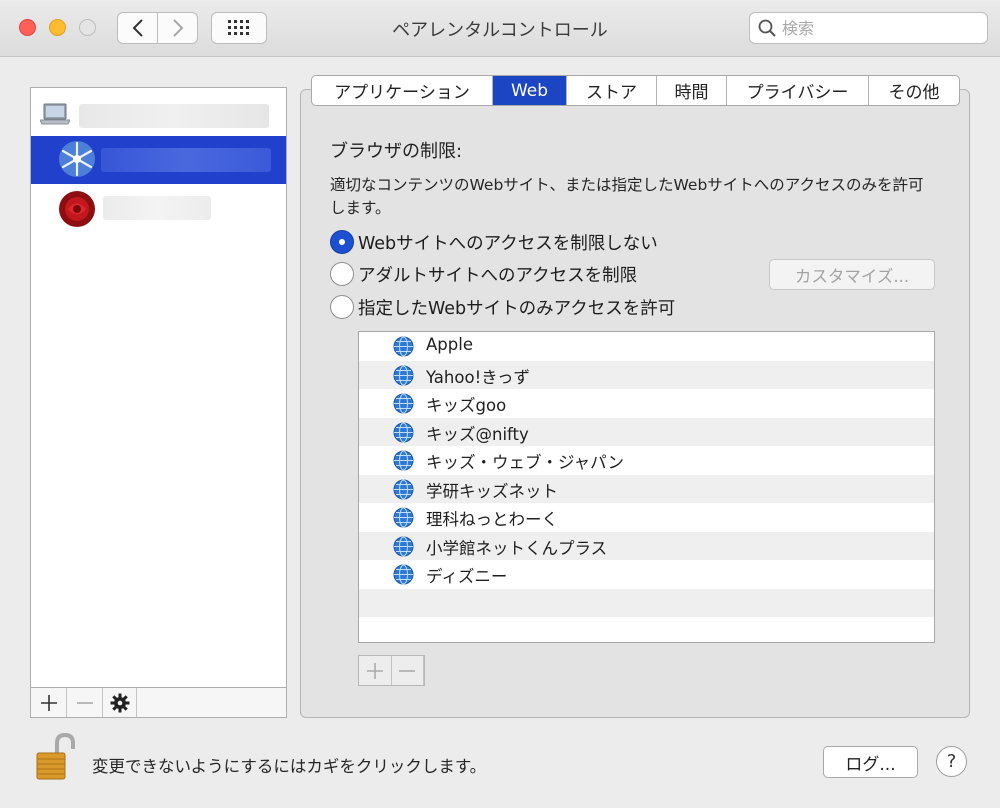 This screenshot has width=1000, height=808. I want to click on radio-allow-only-label: 指定したWebサイトのみアクセスを許可, so click(516, 307).